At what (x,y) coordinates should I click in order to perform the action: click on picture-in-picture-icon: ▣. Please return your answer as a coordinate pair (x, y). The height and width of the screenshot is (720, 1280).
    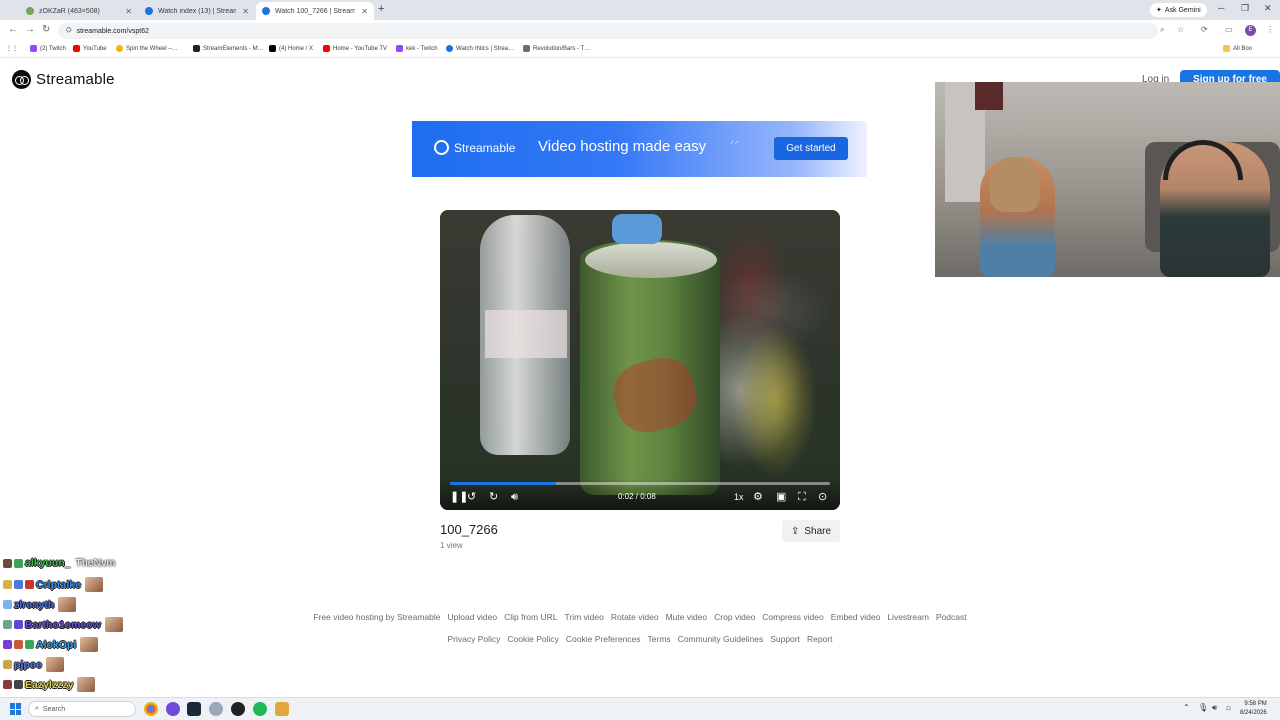
    Looking at the image, I should click on (781, 497).